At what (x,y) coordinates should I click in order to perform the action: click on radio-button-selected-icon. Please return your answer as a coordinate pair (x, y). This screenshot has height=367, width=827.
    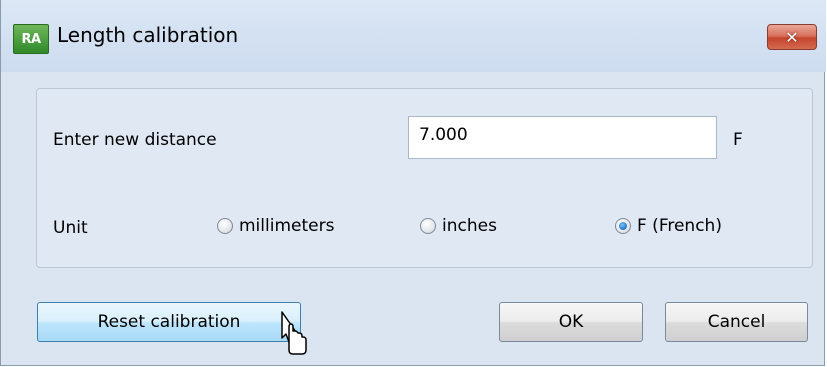
    Looking at the image, I should click on (623, 226).